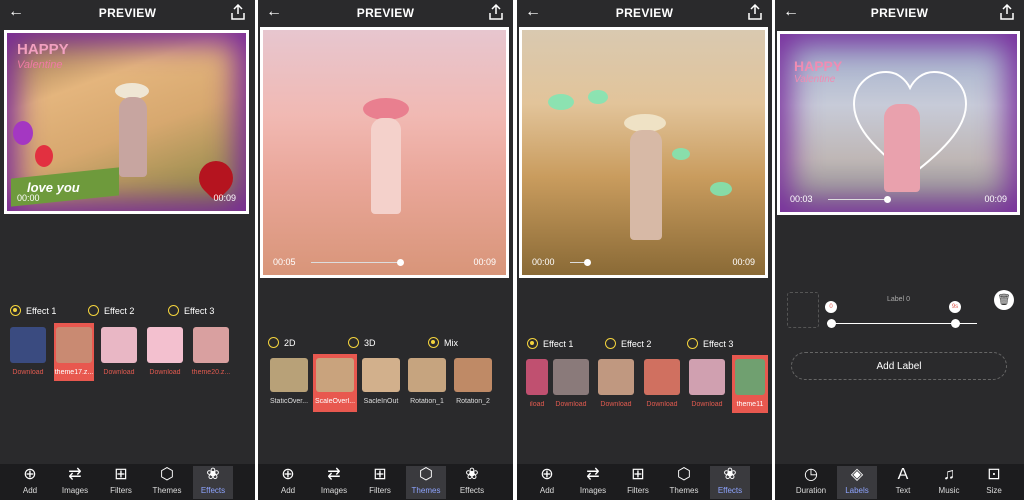  What do you see at coordinates (381, 381) in the screenshot?
I see `transition-thumb: SacleInOut` at bounding box center [381, 381].